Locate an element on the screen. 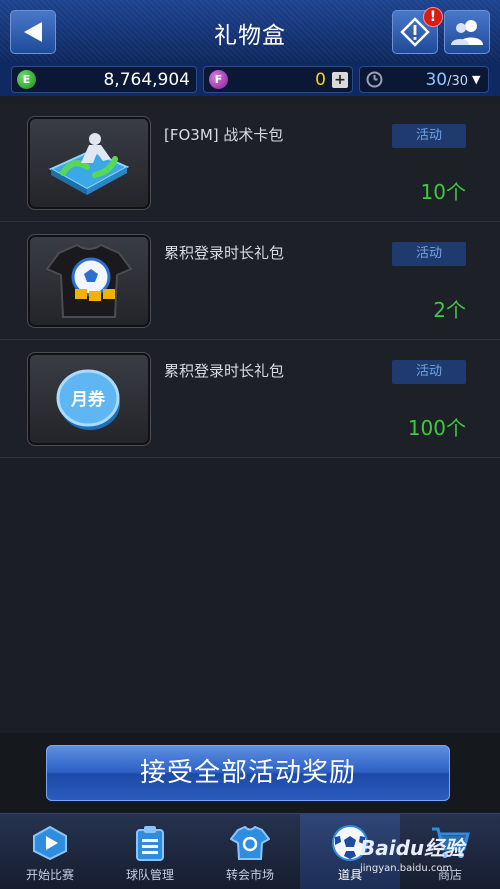  list-item: 累积登录时长礼包 活动 2个 is located at coordinates (250, 281).